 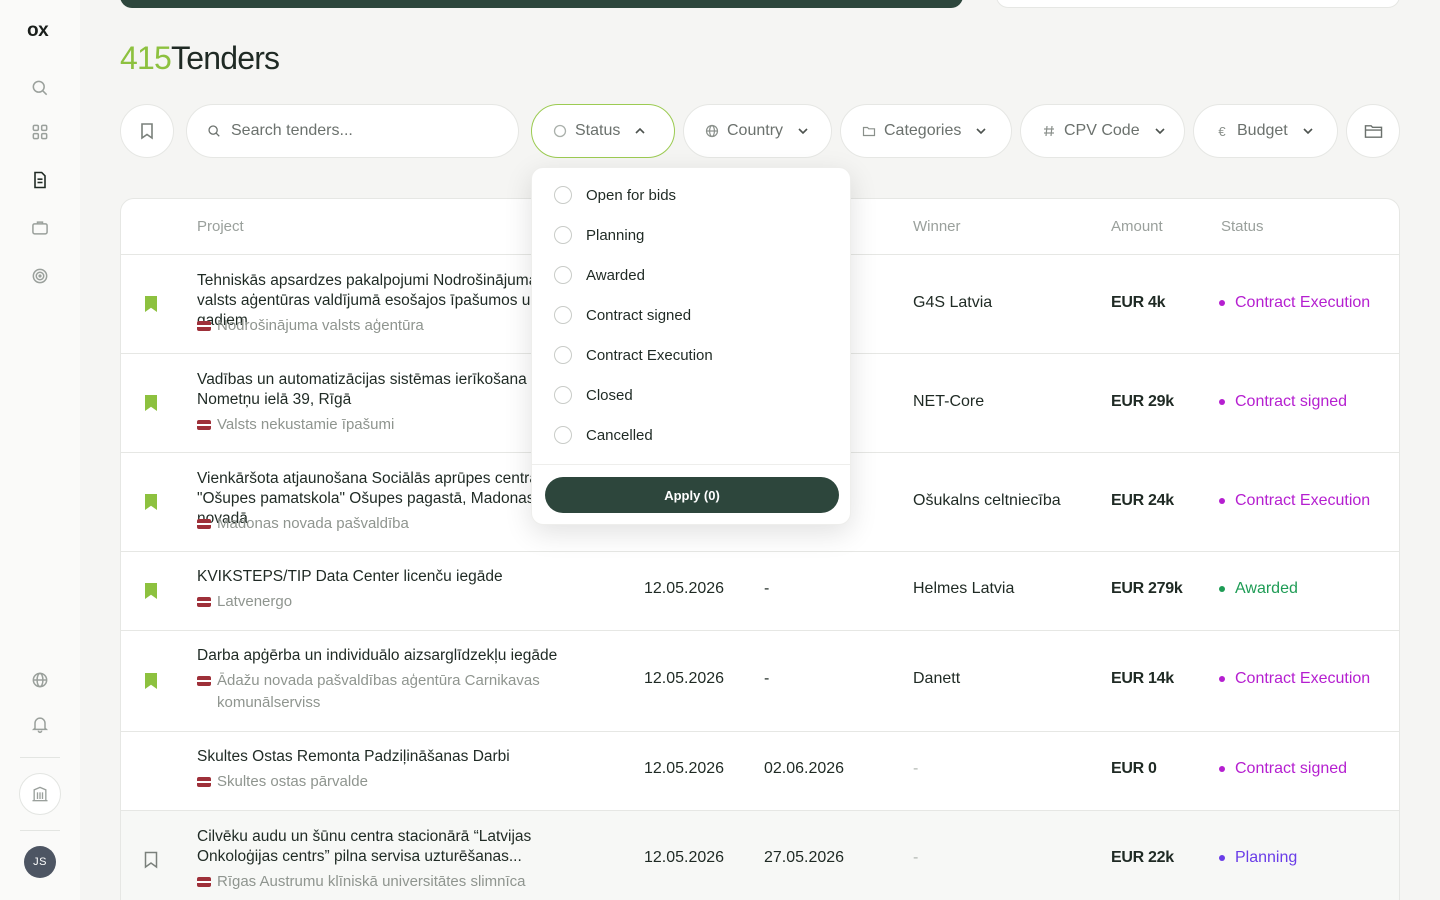 I want to click on status-text: Contract signed, so click(x=1291, y=768).